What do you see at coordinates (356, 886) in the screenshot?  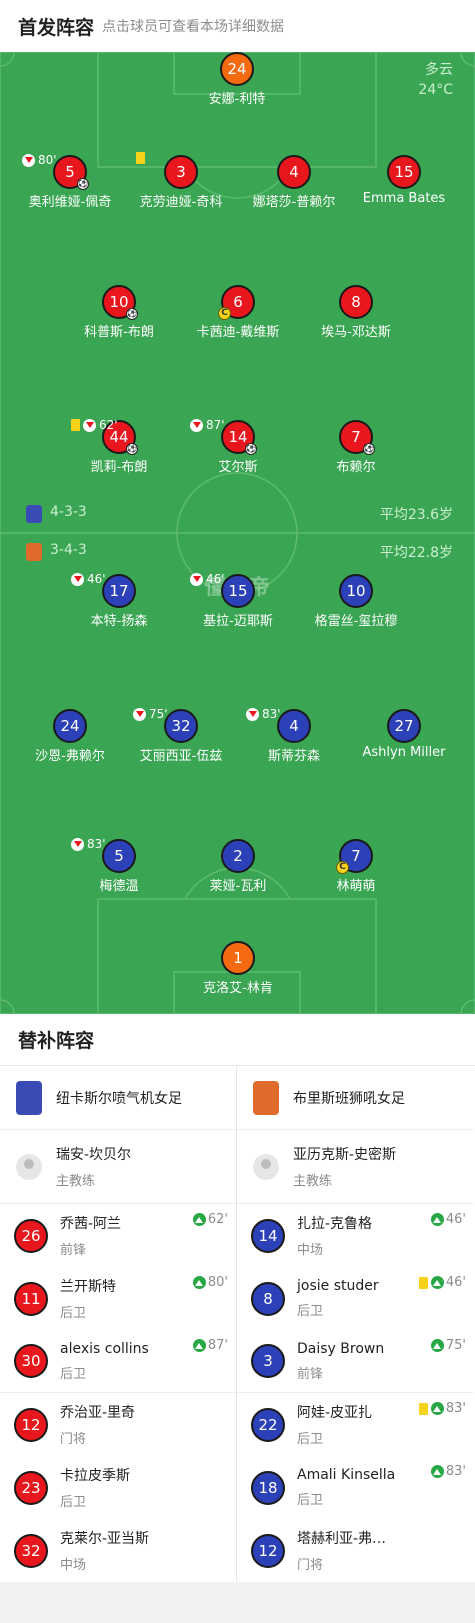 I see `player-name: 林萌萌` at bounding box center [356, 886].